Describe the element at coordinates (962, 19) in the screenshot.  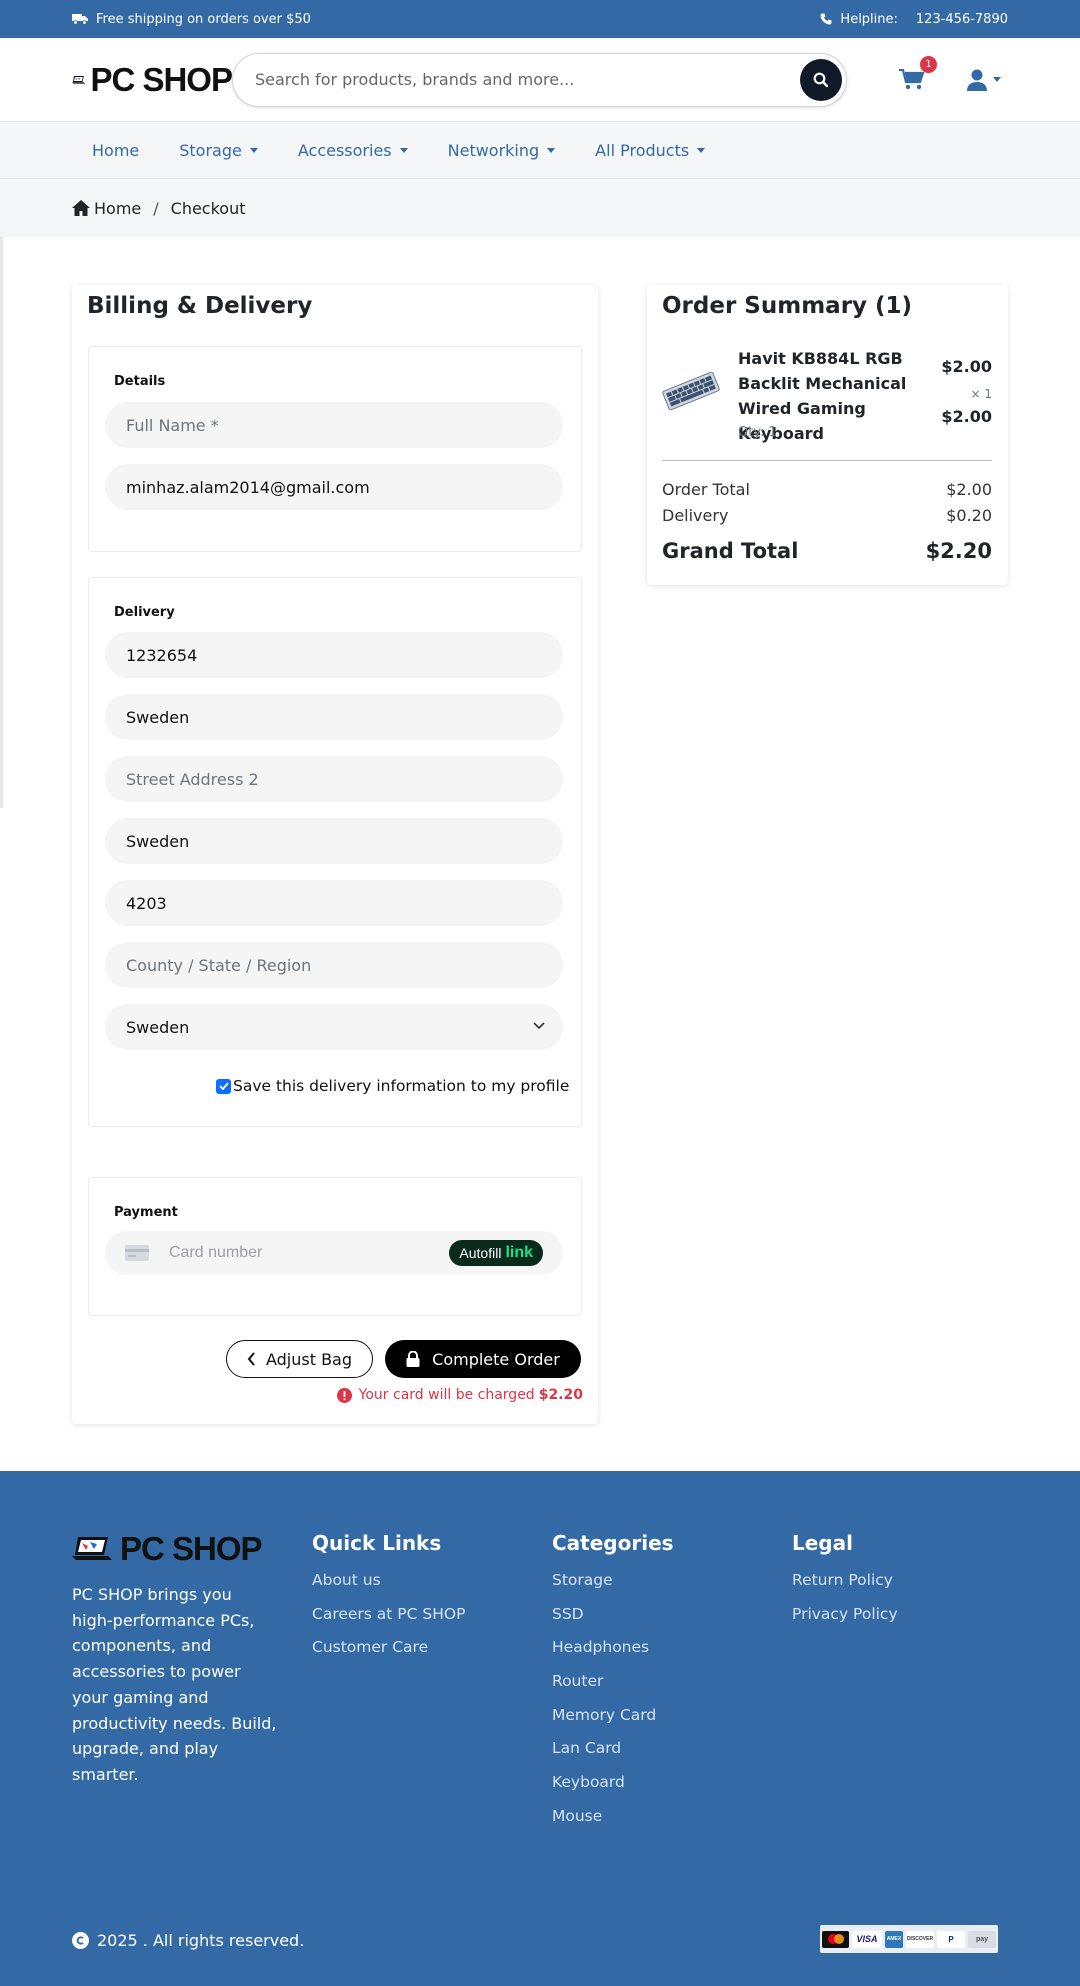
I see `helpline-number: 123-456-7890` at that location.